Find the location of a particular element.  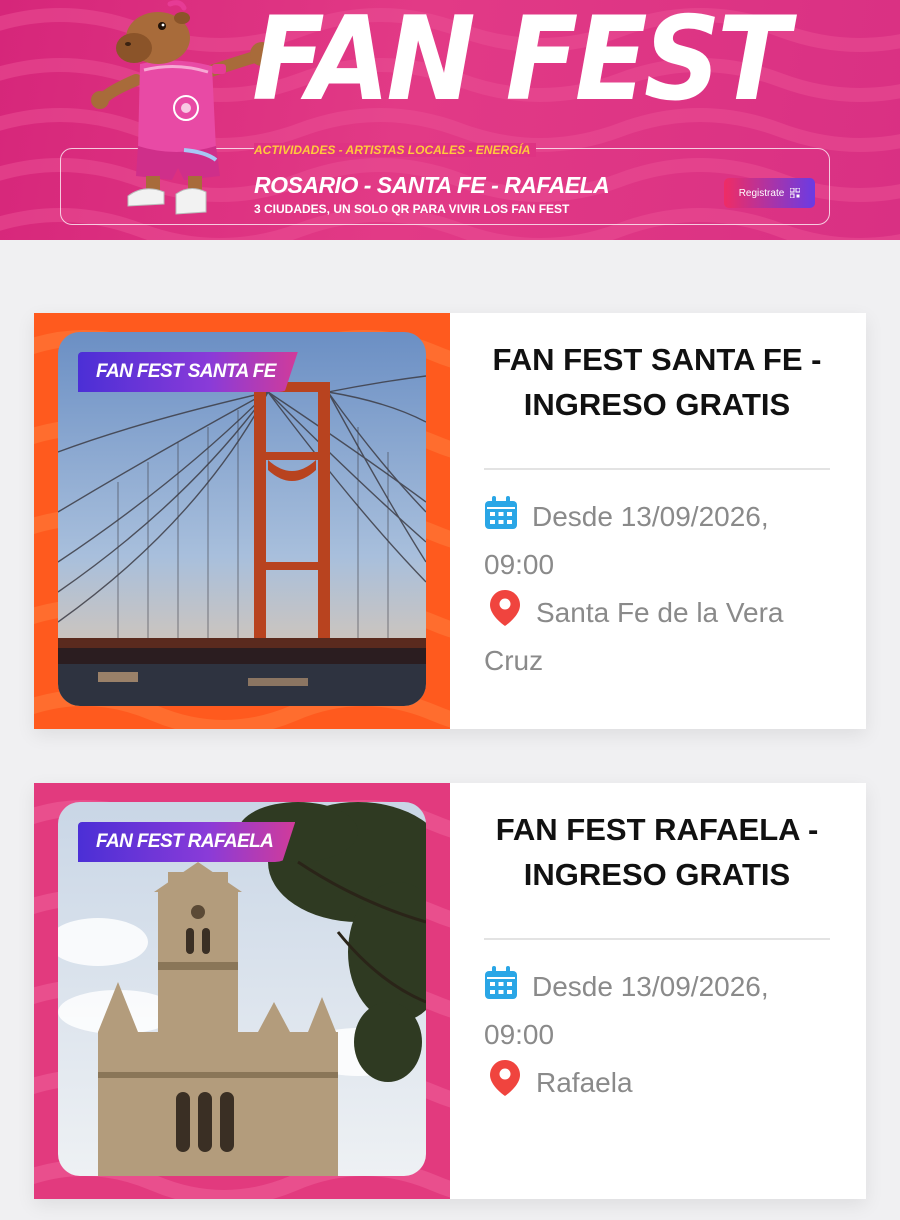

event-title: FAN FEST SANTA FE - INGRESO GRATIS is located at coordinates (657, 382).